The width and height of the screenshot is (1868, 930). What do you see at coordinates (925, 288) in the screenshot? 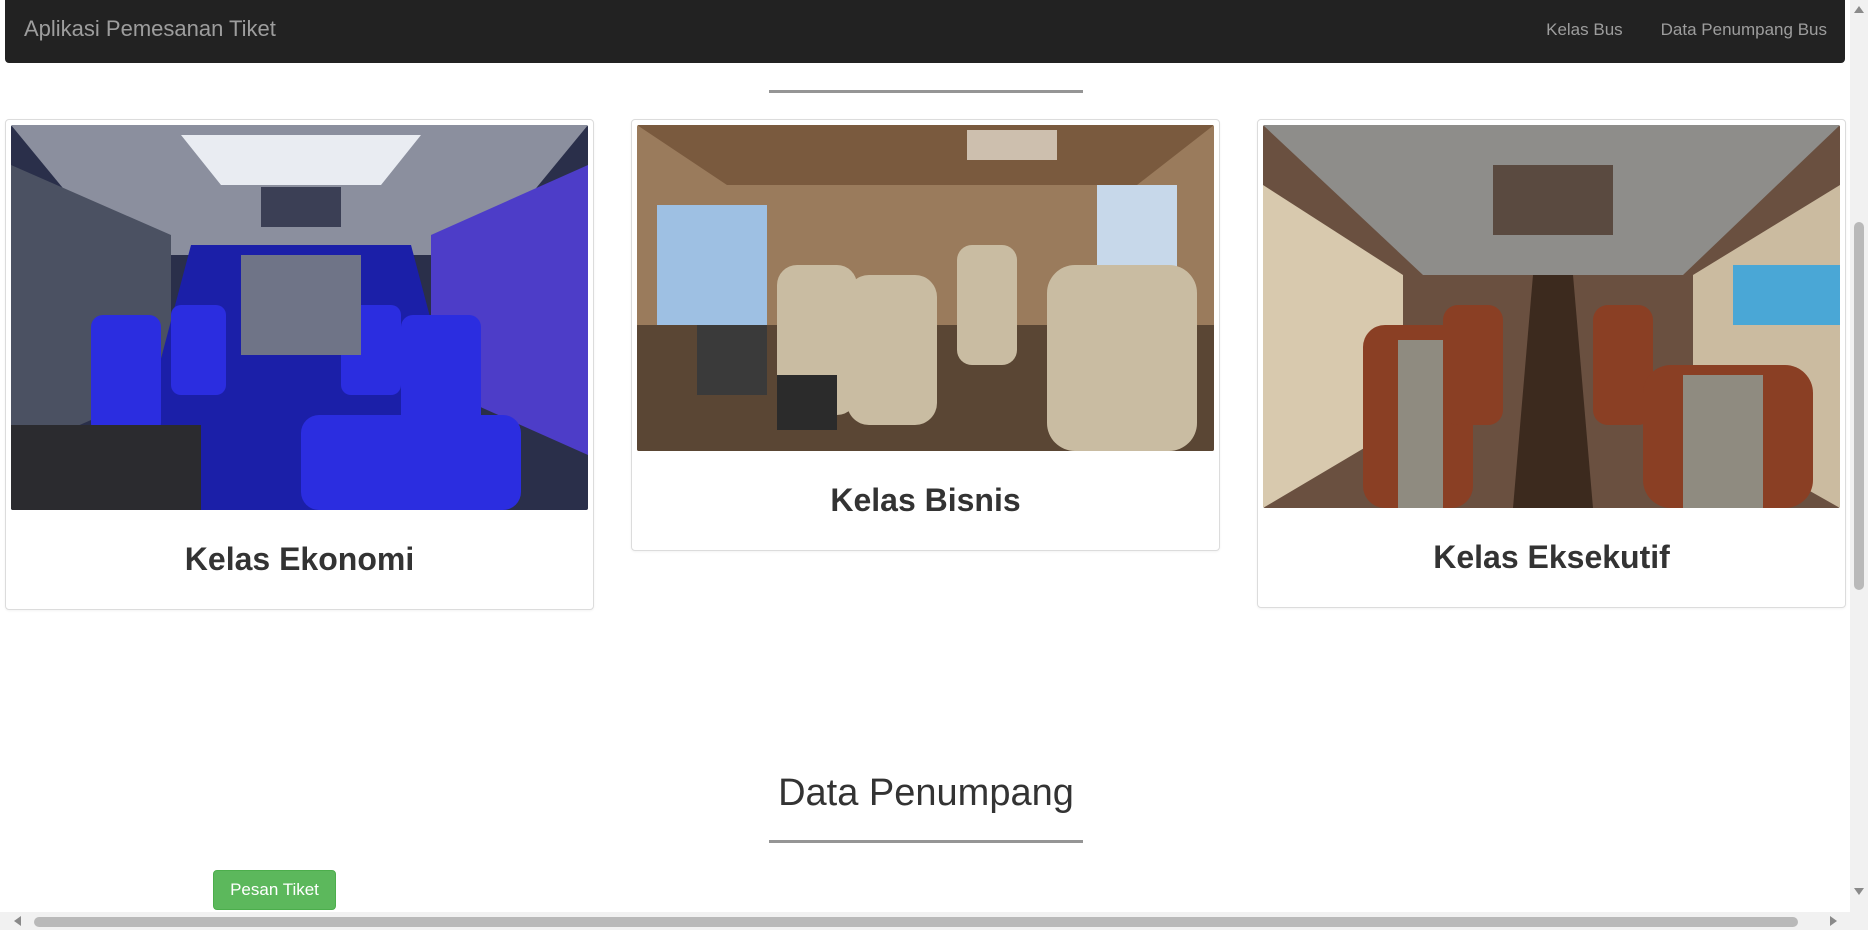
I see `bus-interior-leather-image` at bounding box center [925, 288].